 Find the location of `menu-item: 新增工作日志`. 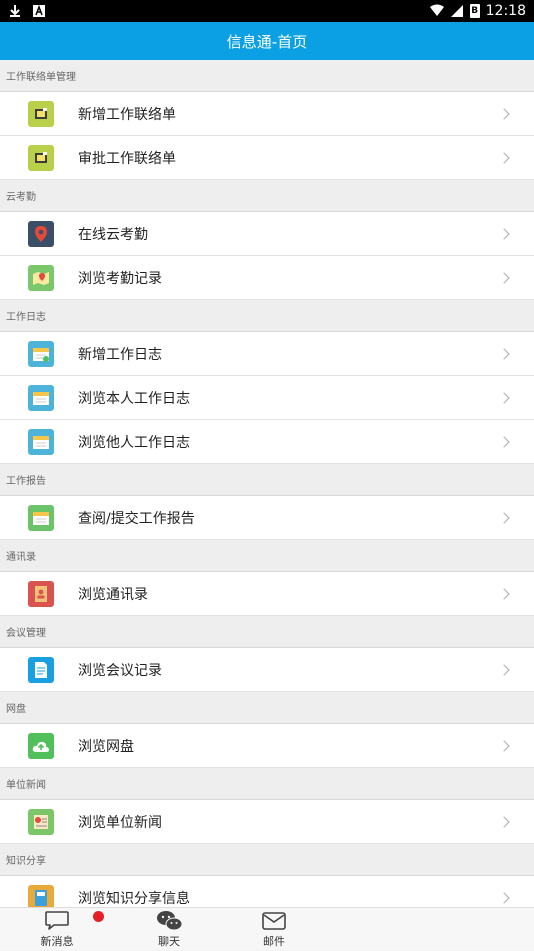

menu-item: 新增工作日志 is located at coordinates (267, 354).